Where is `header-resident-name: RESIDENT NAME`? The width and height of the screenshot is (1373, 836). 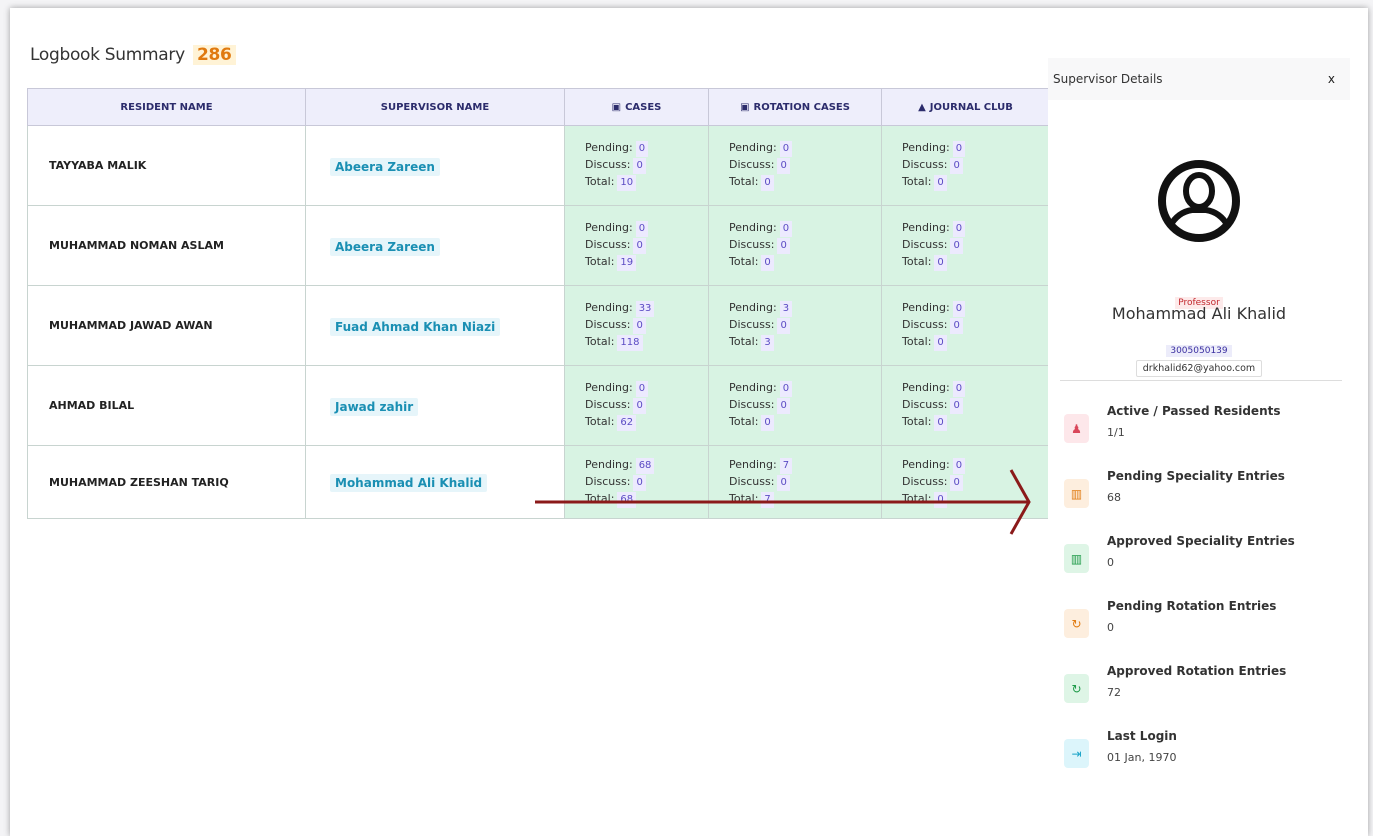
header-resident-name: RESIDENT NAME is located at coordinates (166, 107).